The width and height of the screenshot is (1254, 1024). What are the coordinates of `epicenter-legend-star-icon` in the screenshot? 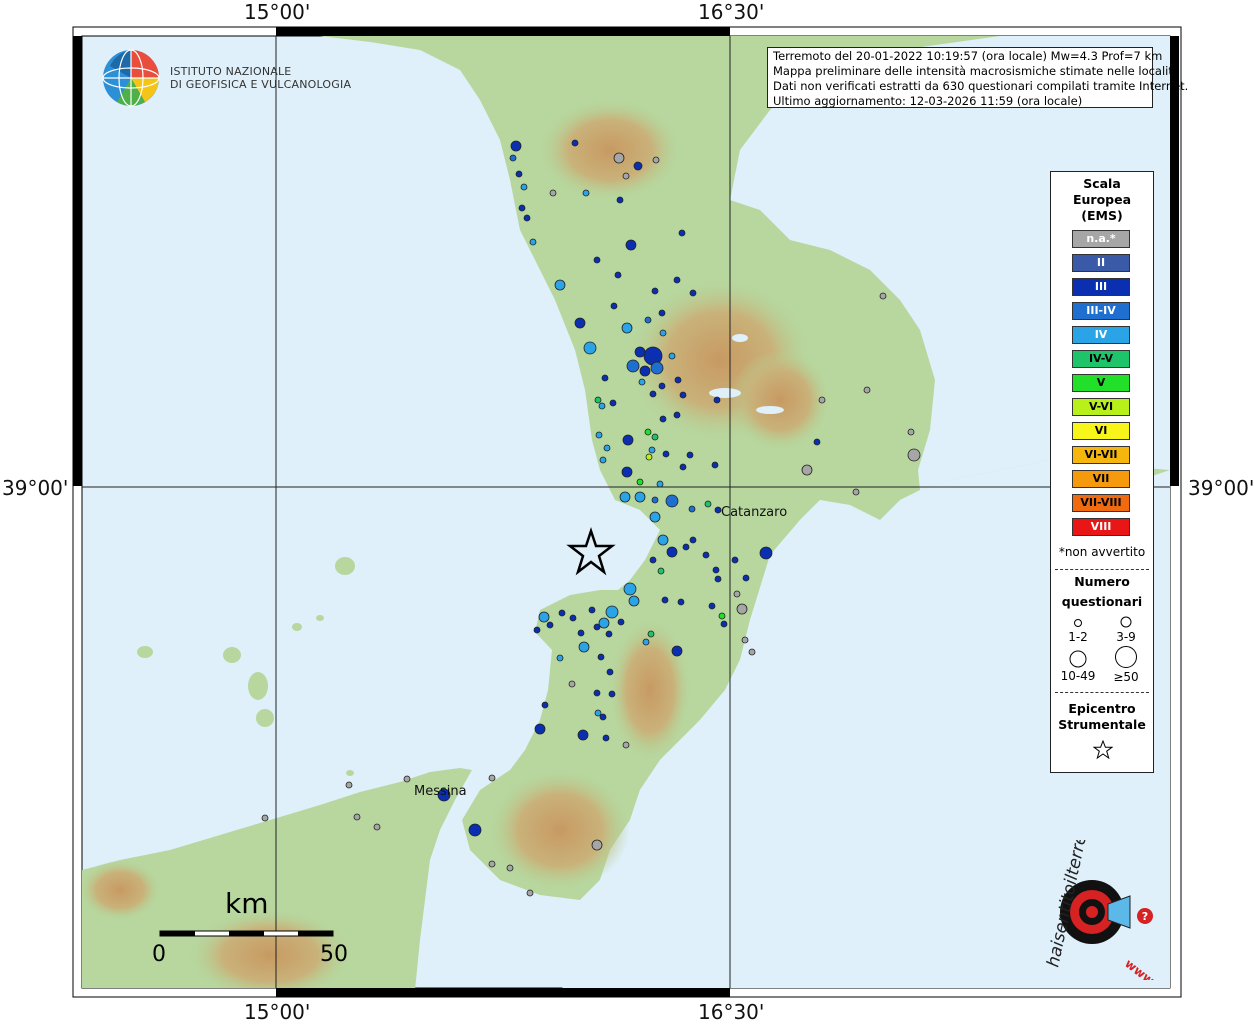 It's located at (1103, 750).